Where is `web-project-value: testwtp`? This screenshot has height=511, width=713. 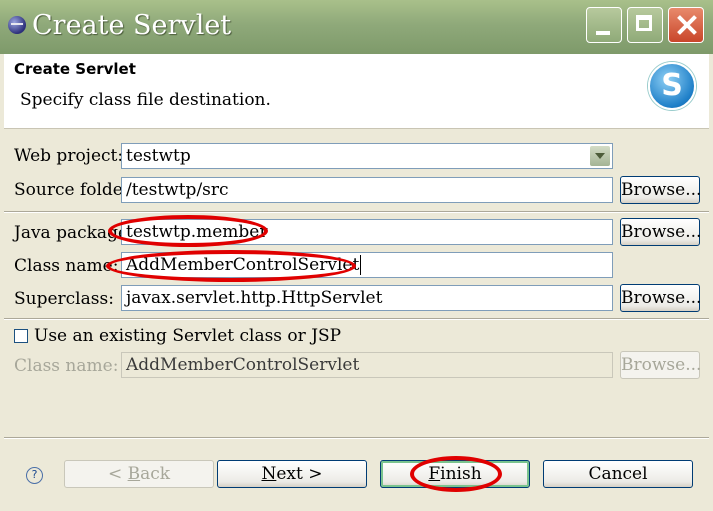 web-project-value: testwtp is located at coordinates (158, 156).